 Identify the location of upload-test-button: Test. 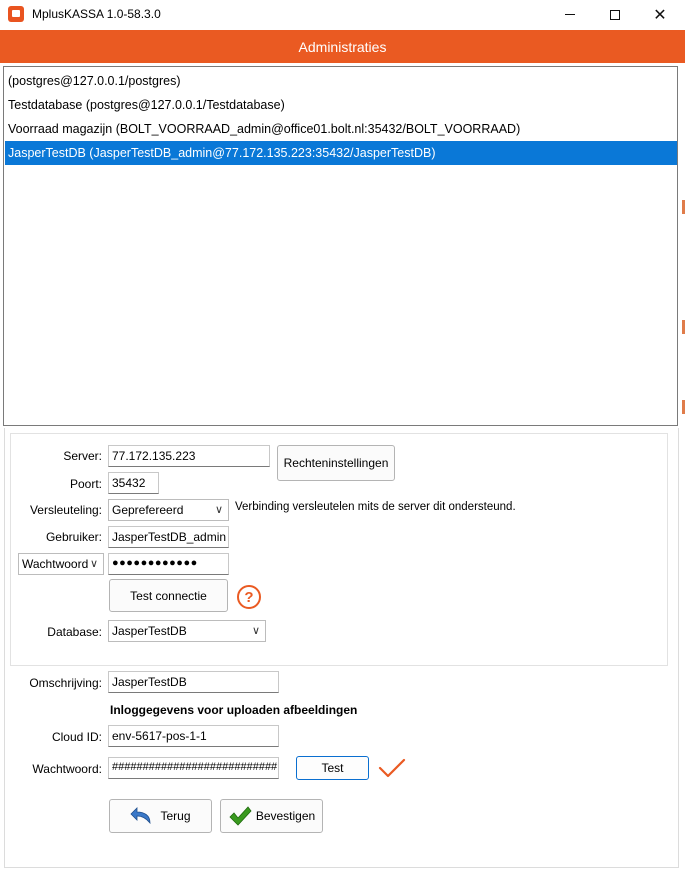
(332, 768).